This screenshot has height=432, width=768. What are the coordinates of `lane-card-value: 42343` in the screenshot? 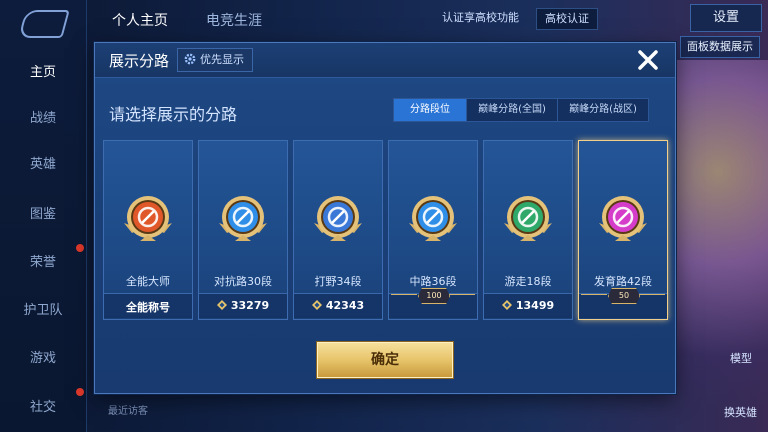 It's located at (338, 305).